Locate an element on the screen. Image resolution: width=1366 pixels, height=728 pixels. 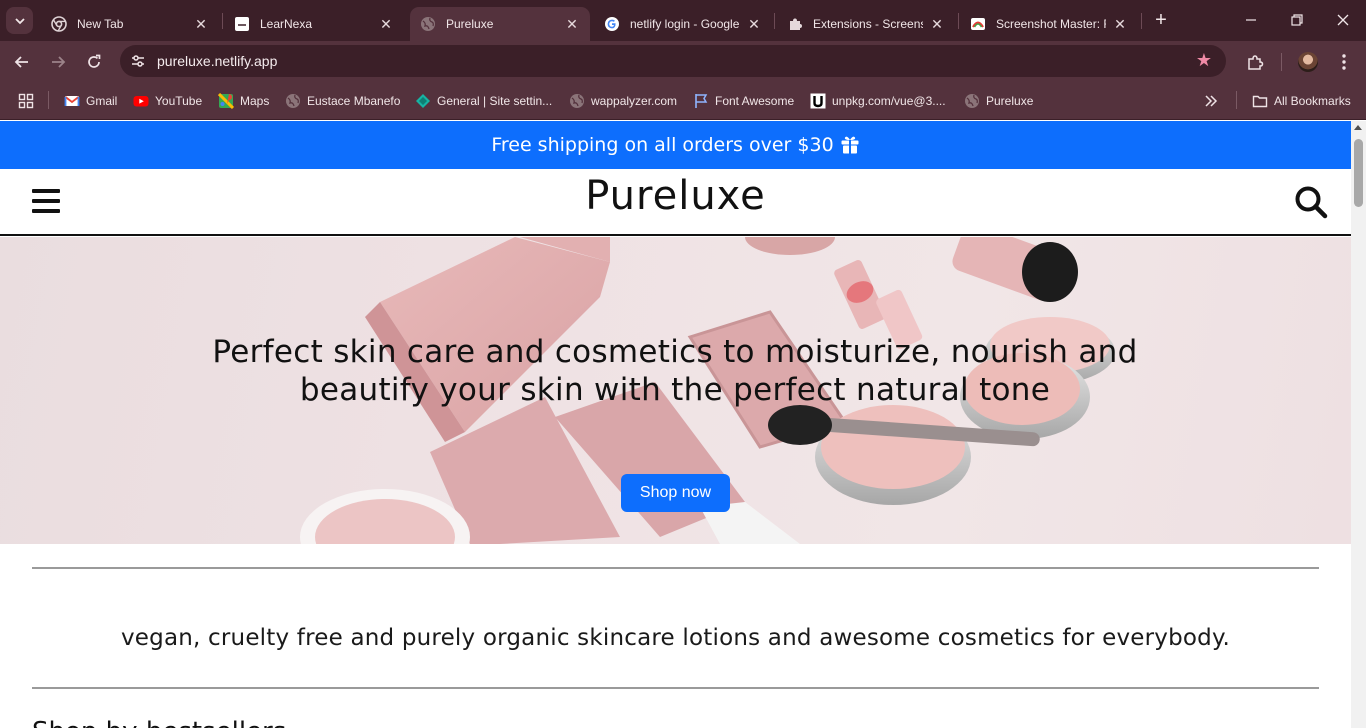
tab-screenshot-master: Screenshot Master: Fu ✕ is located at coordinates (1049, 24).